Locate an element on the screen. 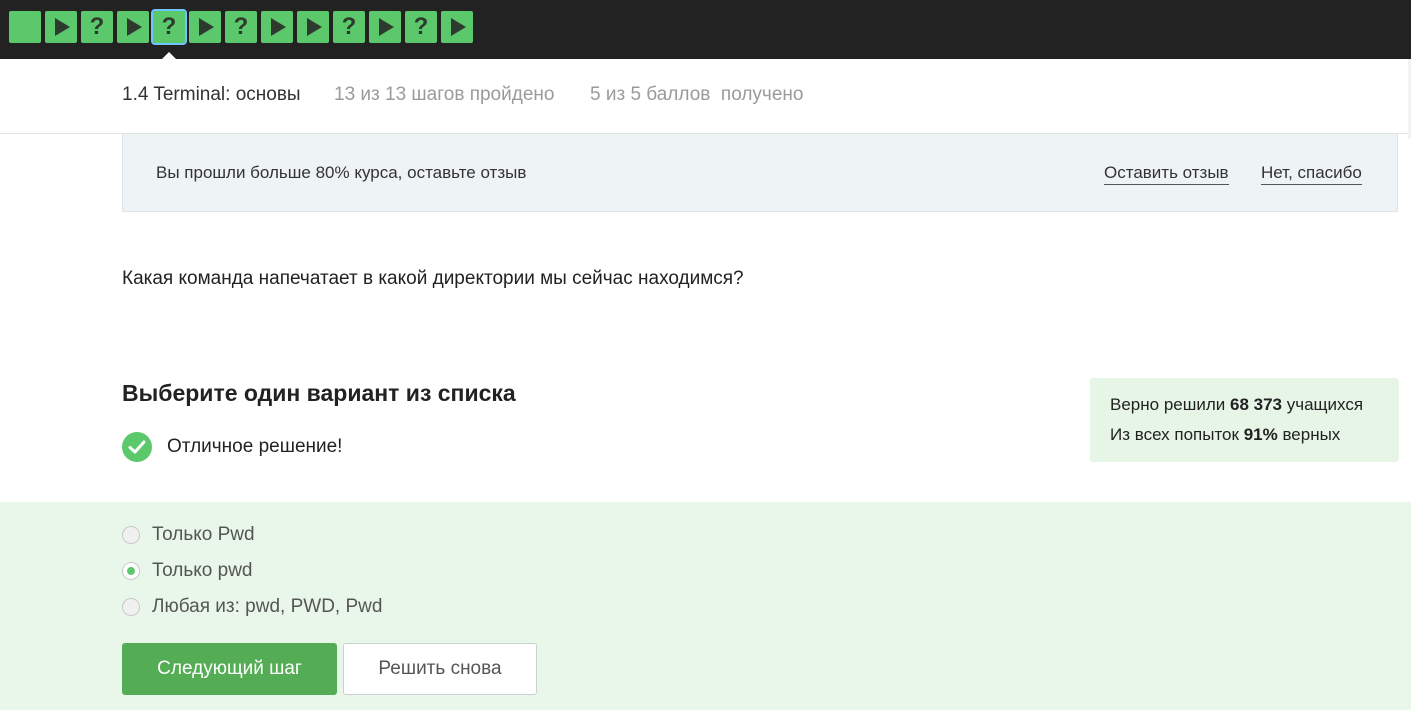  option-label: Только Pwd is located at coordinates (203, 534).